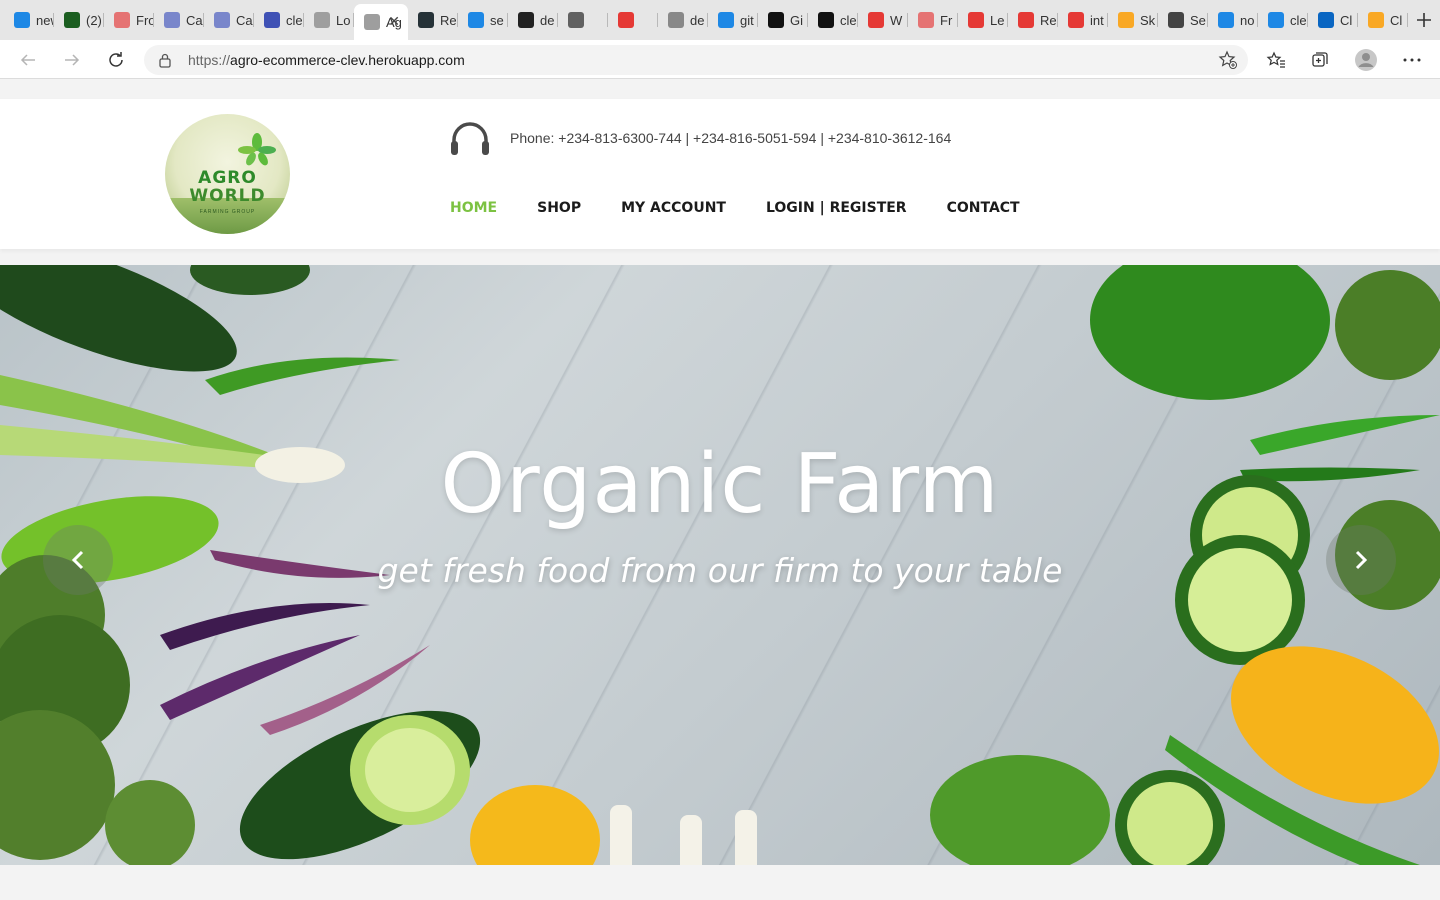  Describe the element at coordinates (720, 484) in the screenshot. I see `hero-title: Organic Farm` at that location.